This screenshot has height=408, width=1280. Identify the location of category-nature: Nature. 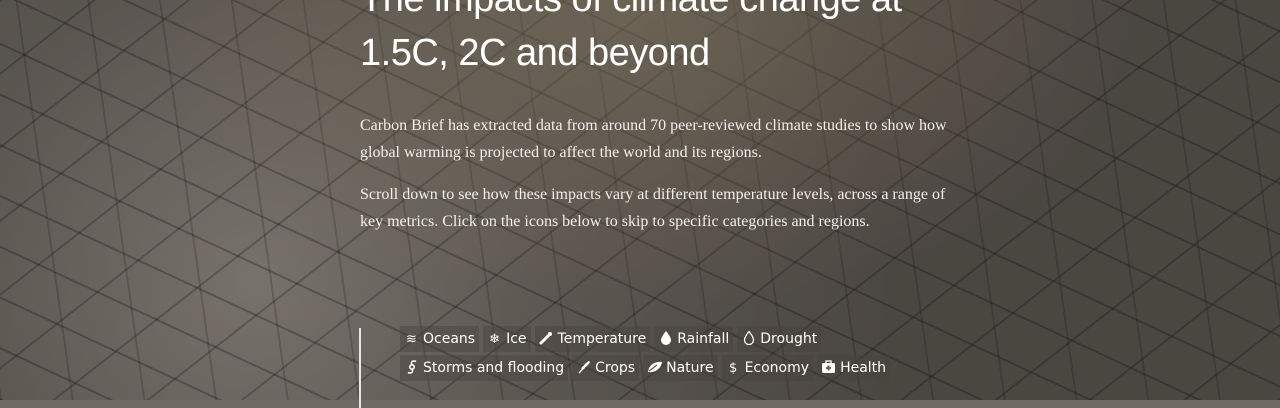
(680, 368).